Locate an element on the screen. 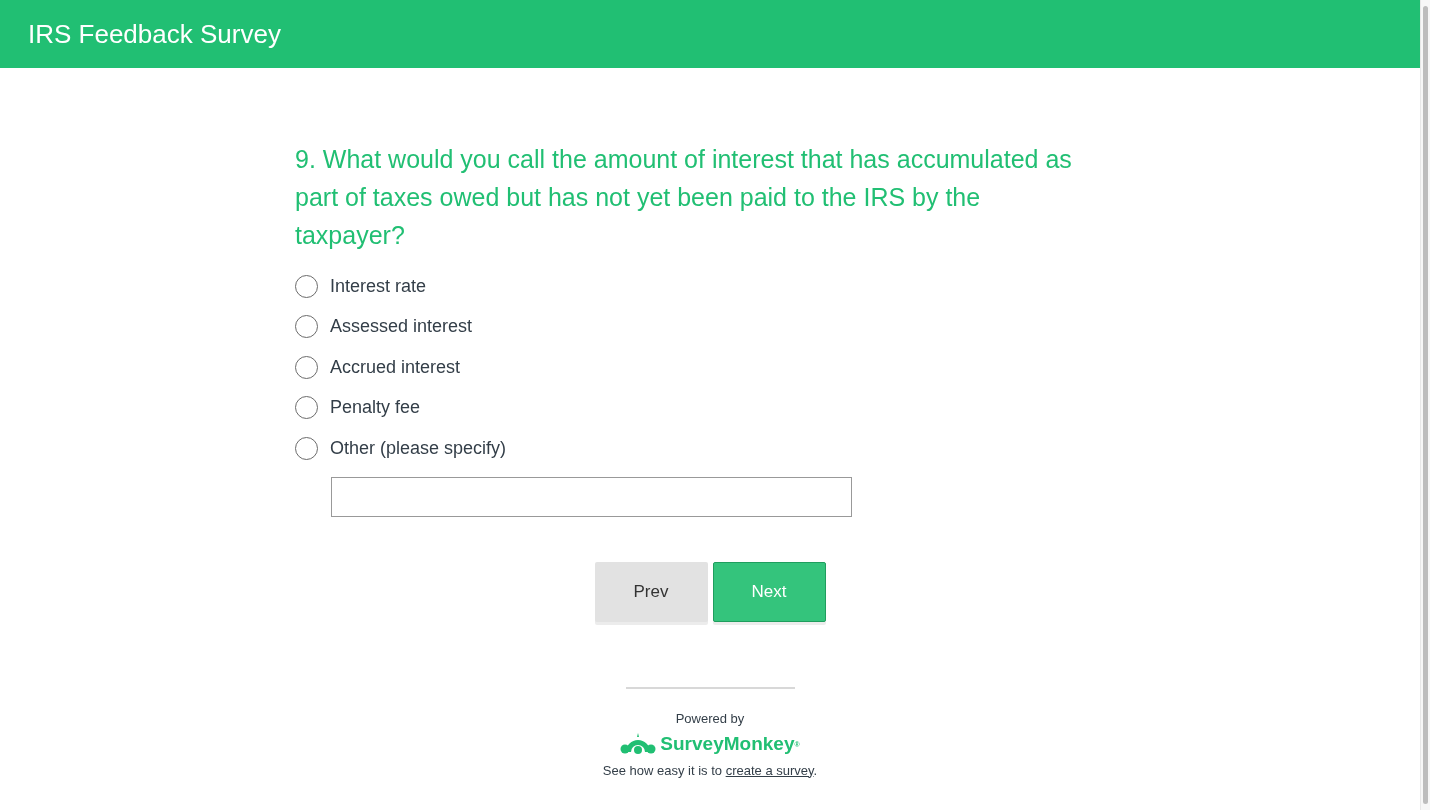 The image size is (1430, 810). create-survey-link: create a survey is located at coordinates (769, 770).